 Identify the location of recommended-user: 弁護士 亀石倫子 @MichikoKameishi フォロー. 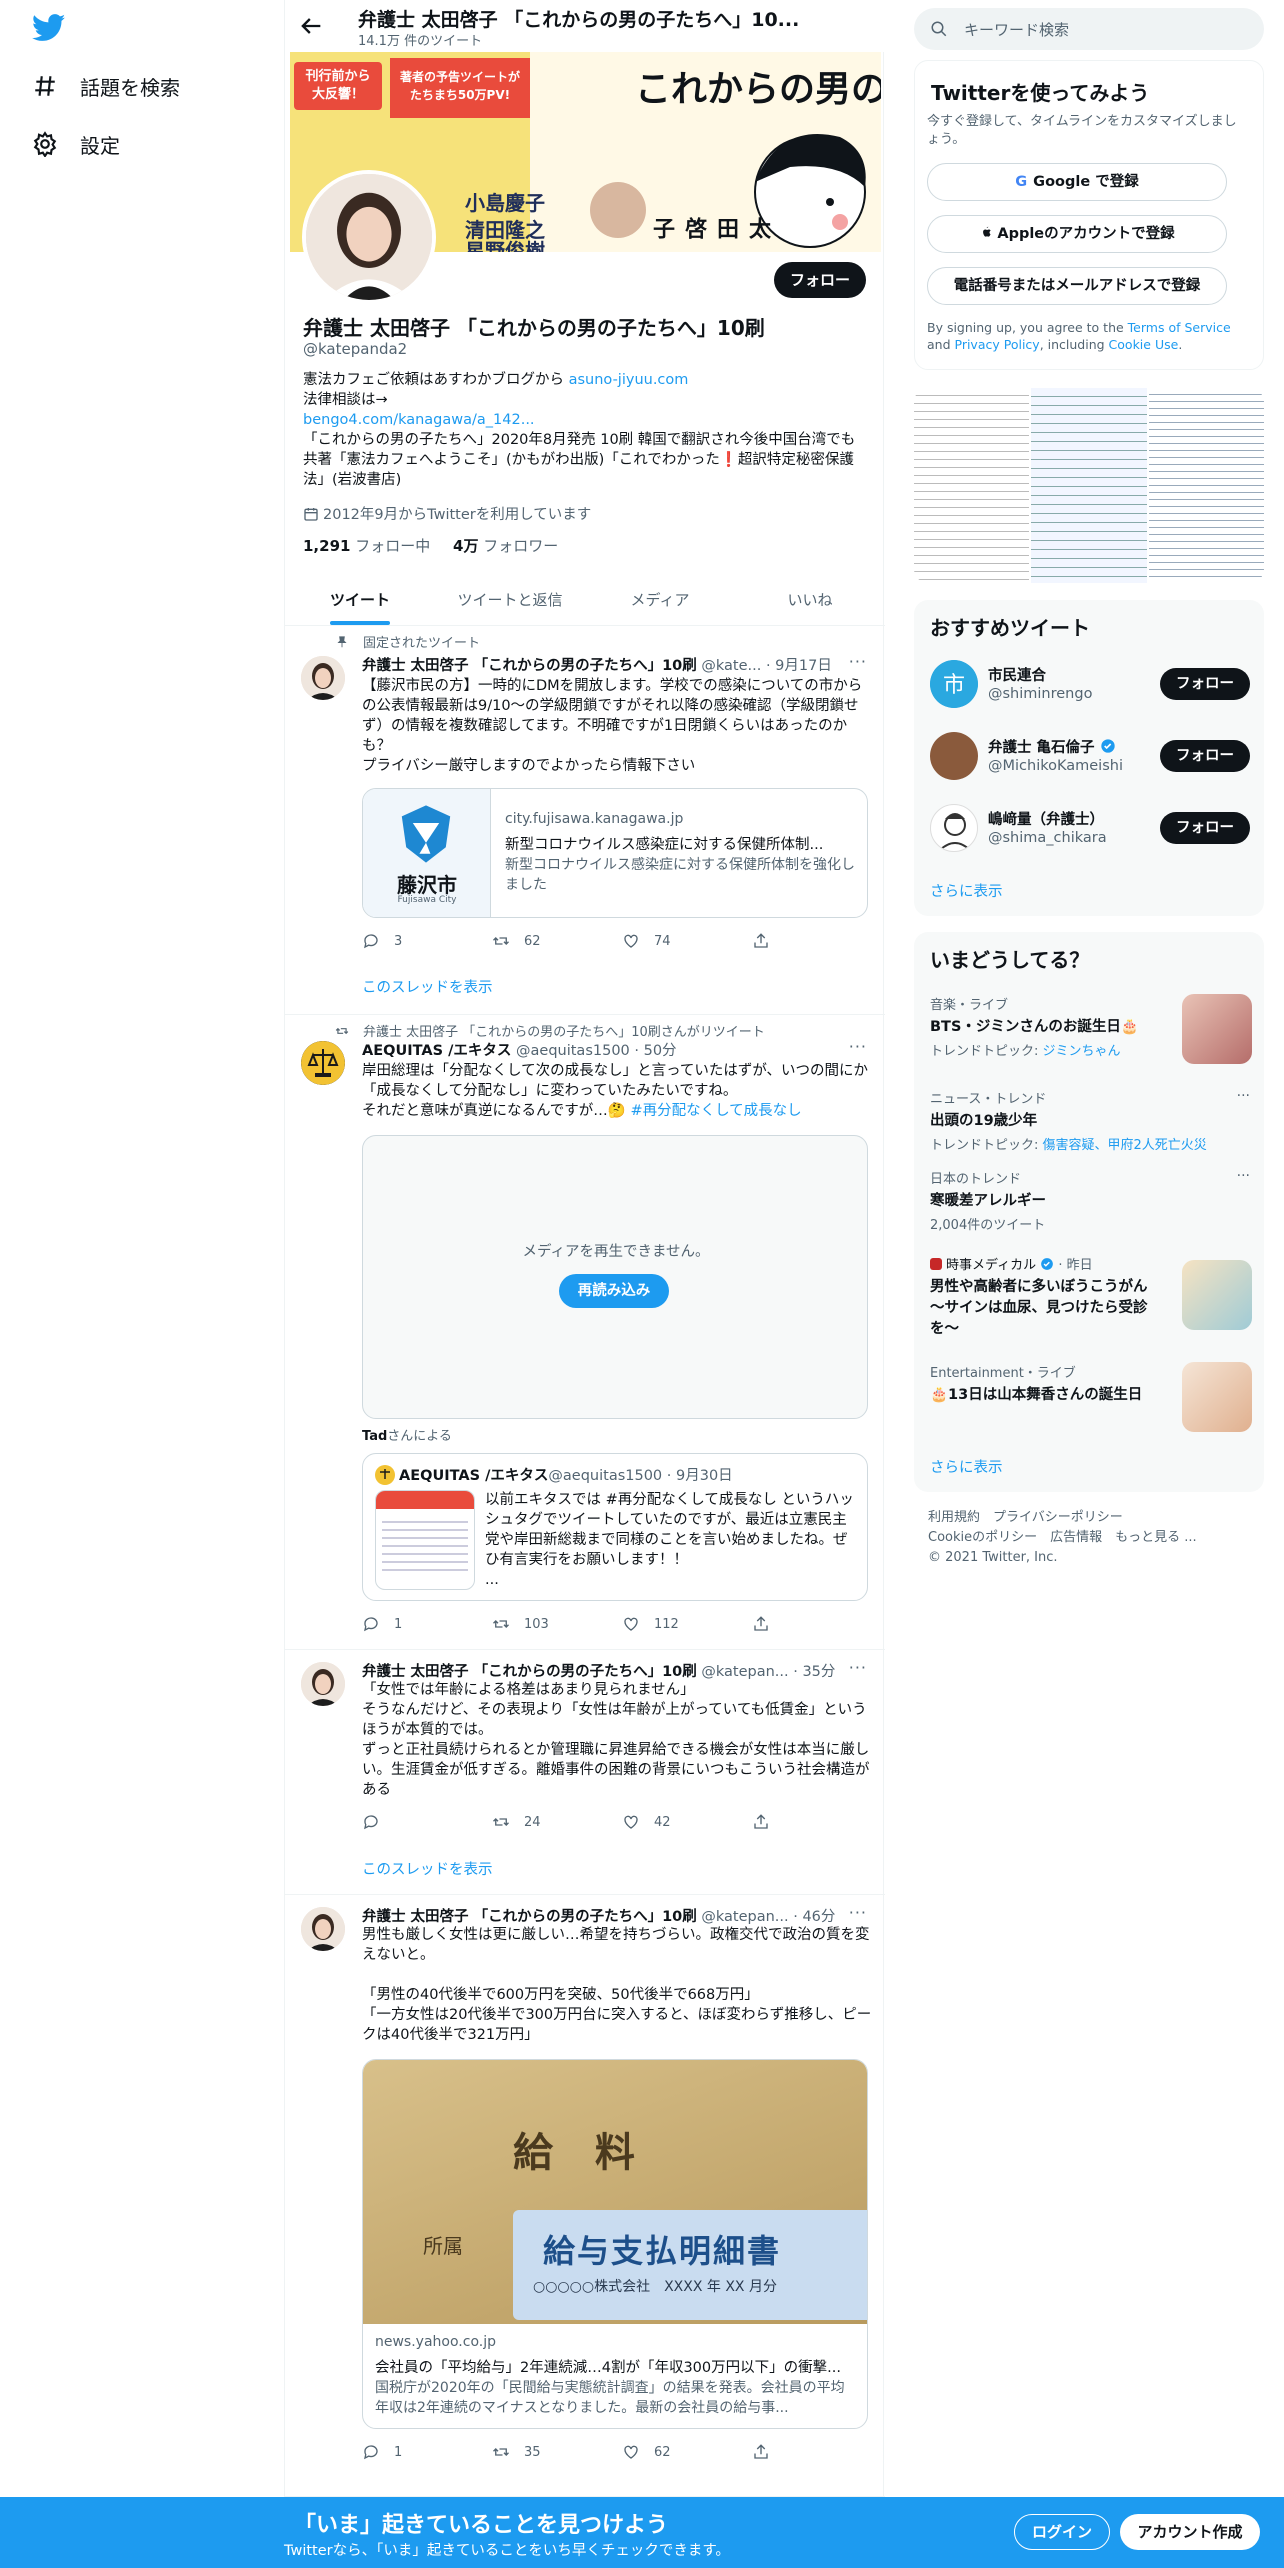
(1090, 756).